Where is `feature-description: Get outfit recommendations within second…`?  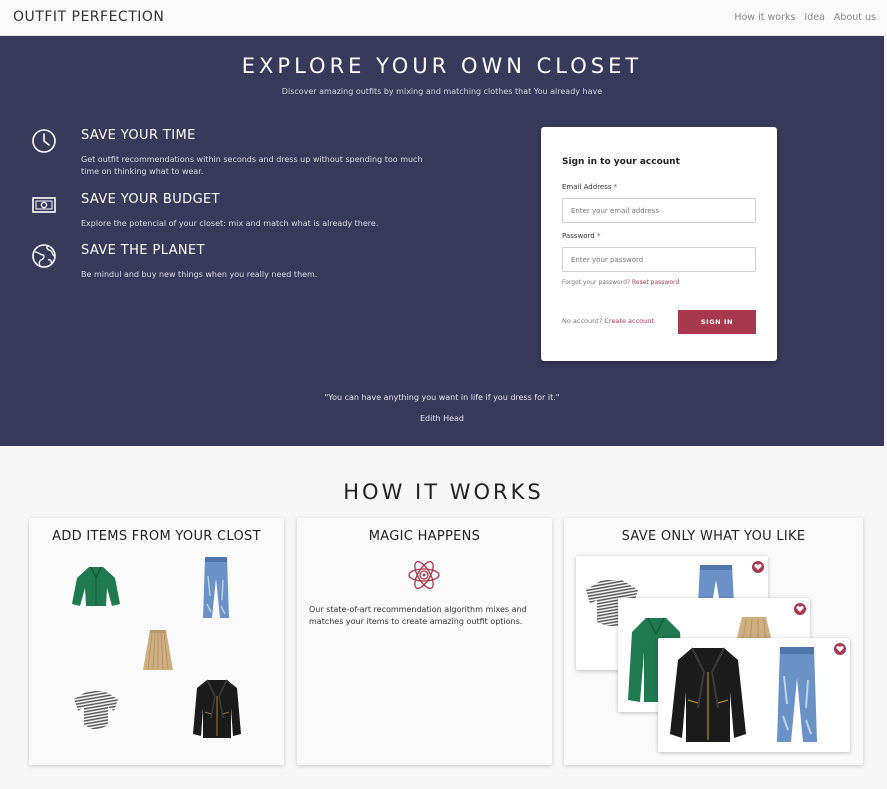
feature-description: Get outfit recommendations within second… is located at coordinates (252, 165).